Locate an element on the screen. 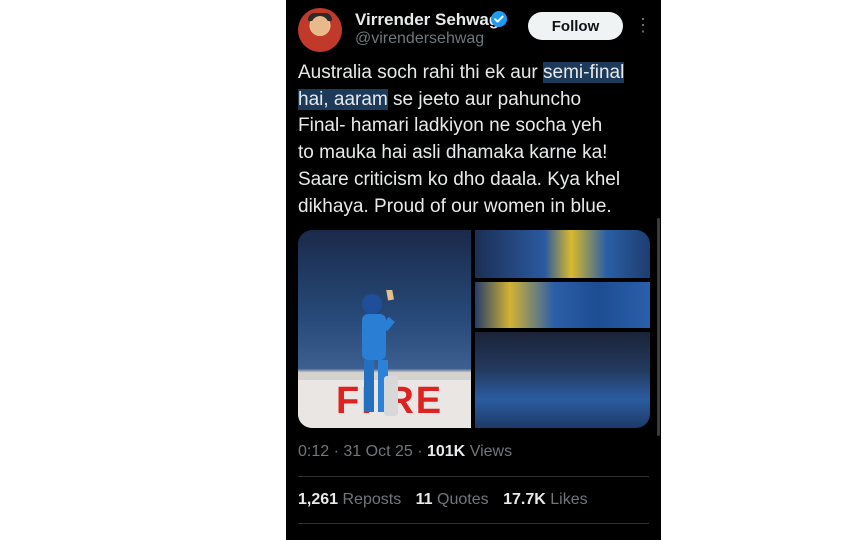  reposts-count: 1,261 is located at coordinates (318, 499).